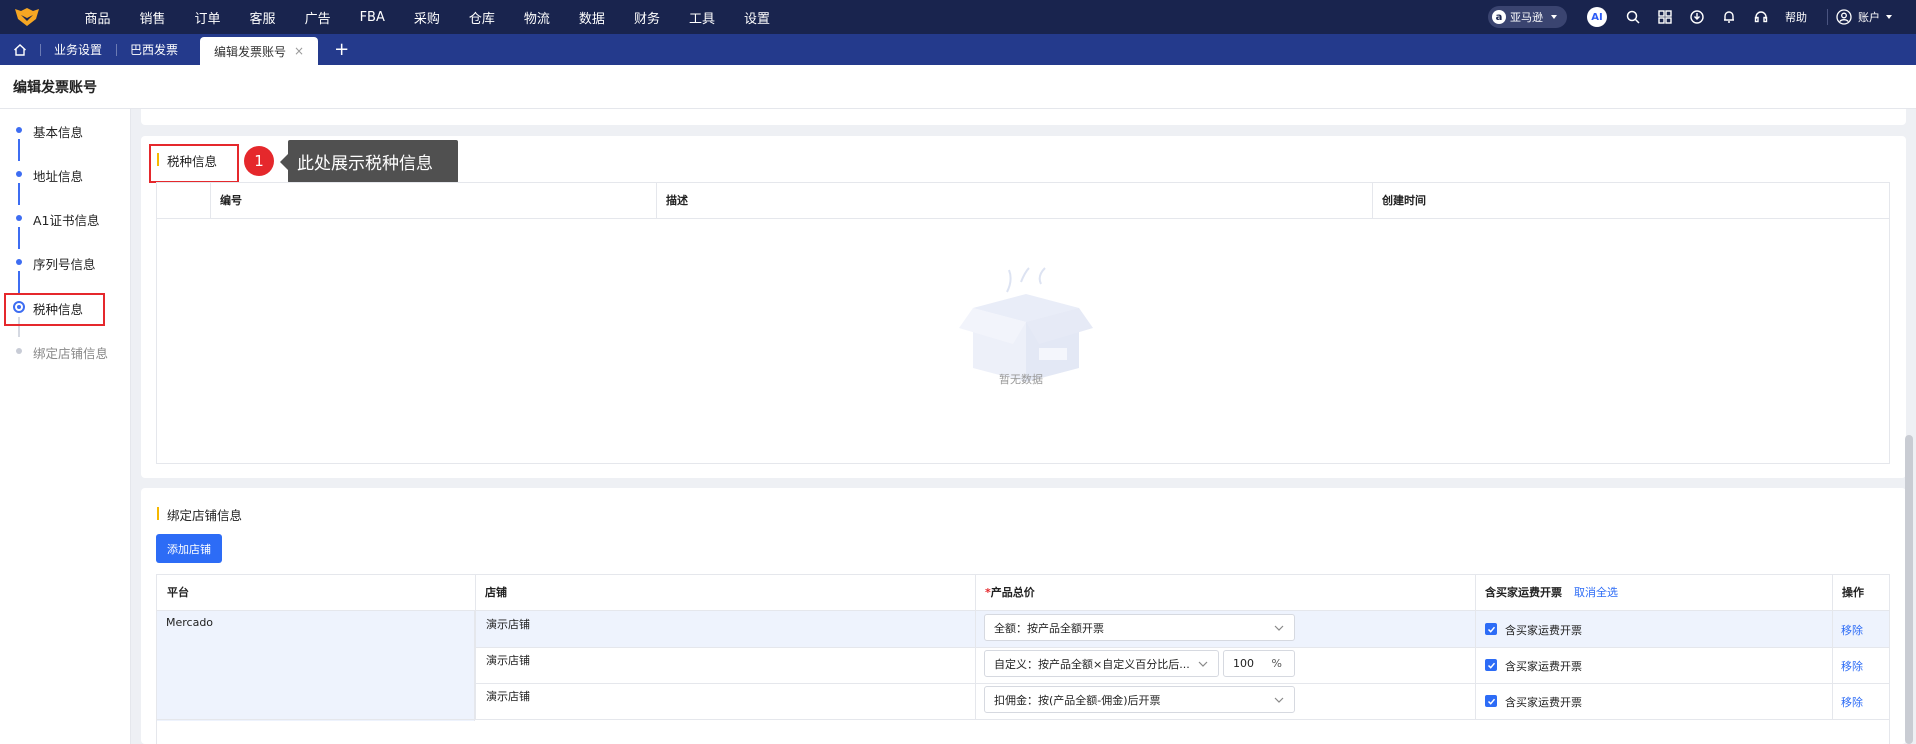 The height and width of the screenshot is (744, 1916). What do you see at coordinates (65, 130) in the screenshot?
I see `step-basic-info: 基本信息` at bounding box center [65, 130].